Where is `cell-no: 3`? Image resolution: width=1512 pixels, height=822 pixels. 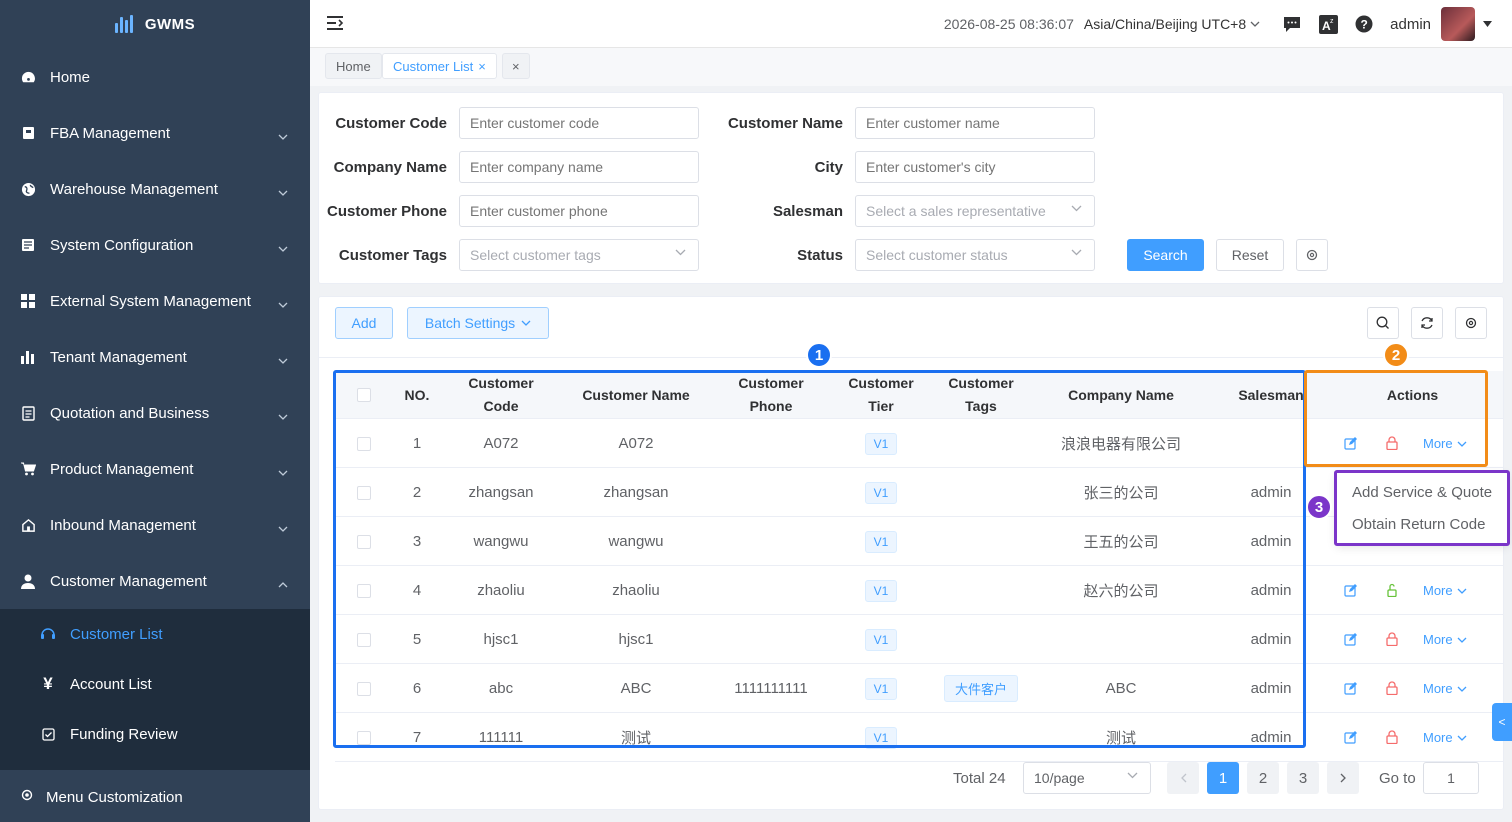 cell-no: 3 is located at coordinates (417, 541).